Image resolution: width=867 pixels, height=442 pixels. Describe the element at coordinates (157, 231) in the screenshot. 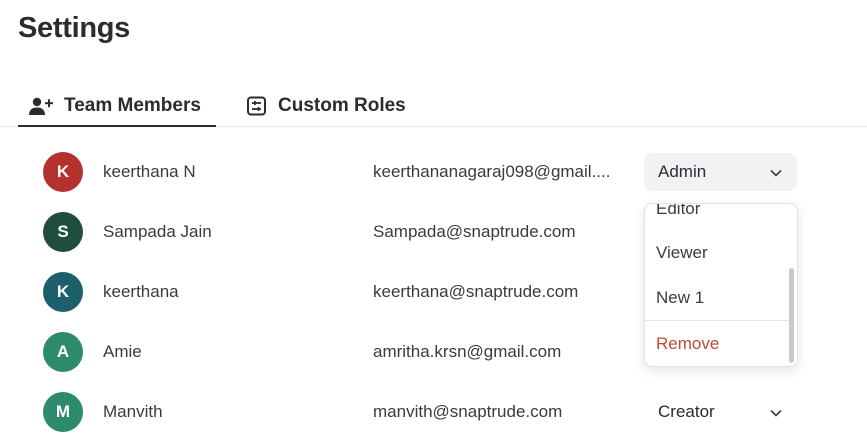

I see `member-name: Sampada Jain` at that location.